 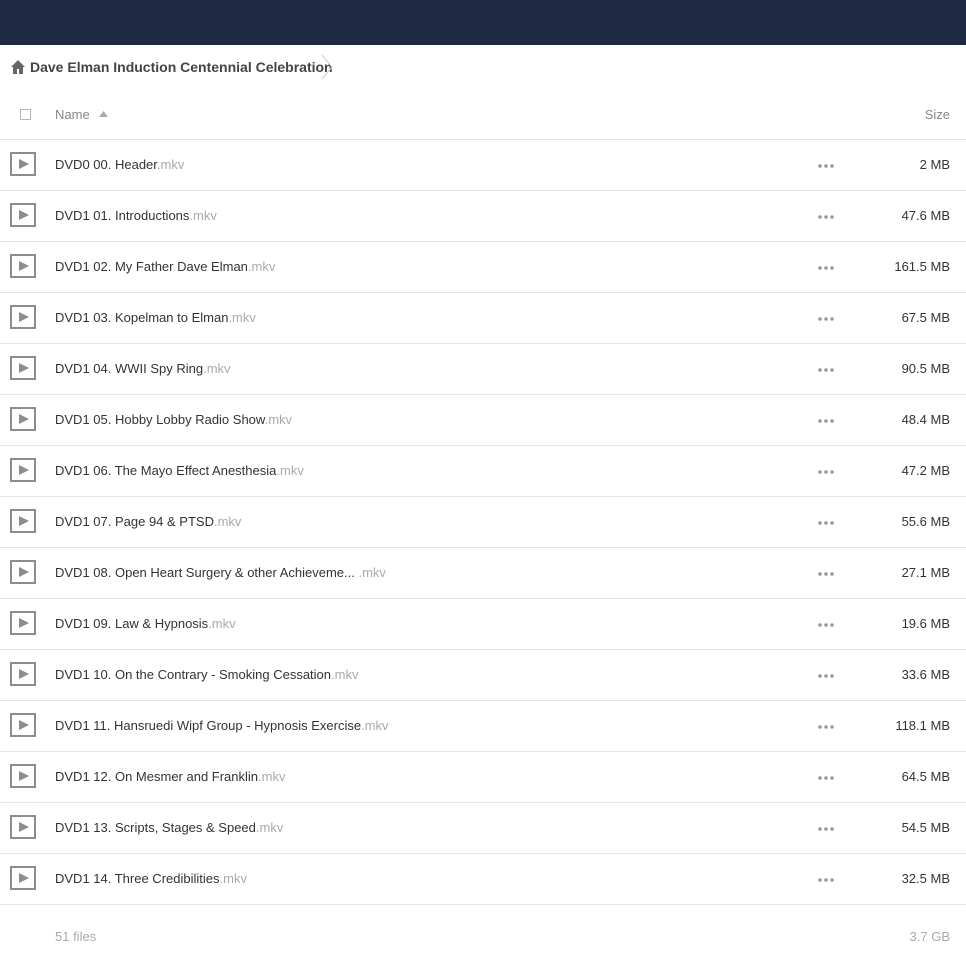 What do you see at coordinates (925, 521) in the screenshot?
I see `file-size: 55.6 MB` at bounding box center [925, 521].